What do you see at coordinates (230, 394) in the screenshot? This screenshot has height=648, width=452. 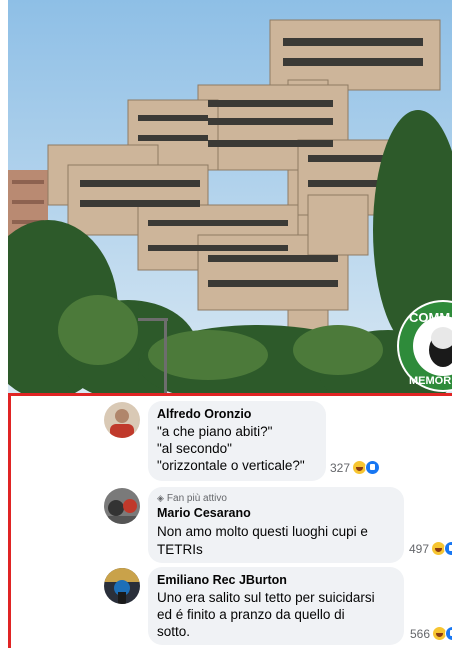 I see `accent-border-top` at bounding box center [230, 394].